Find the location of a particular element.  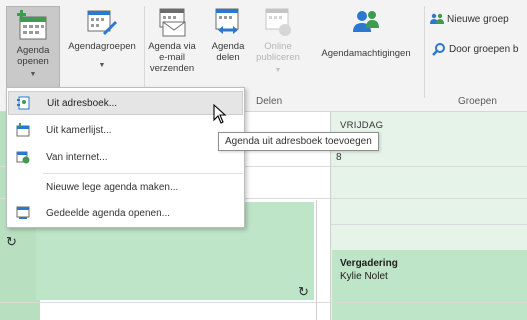

day-number: 8 is located at coordinates (339, 157).